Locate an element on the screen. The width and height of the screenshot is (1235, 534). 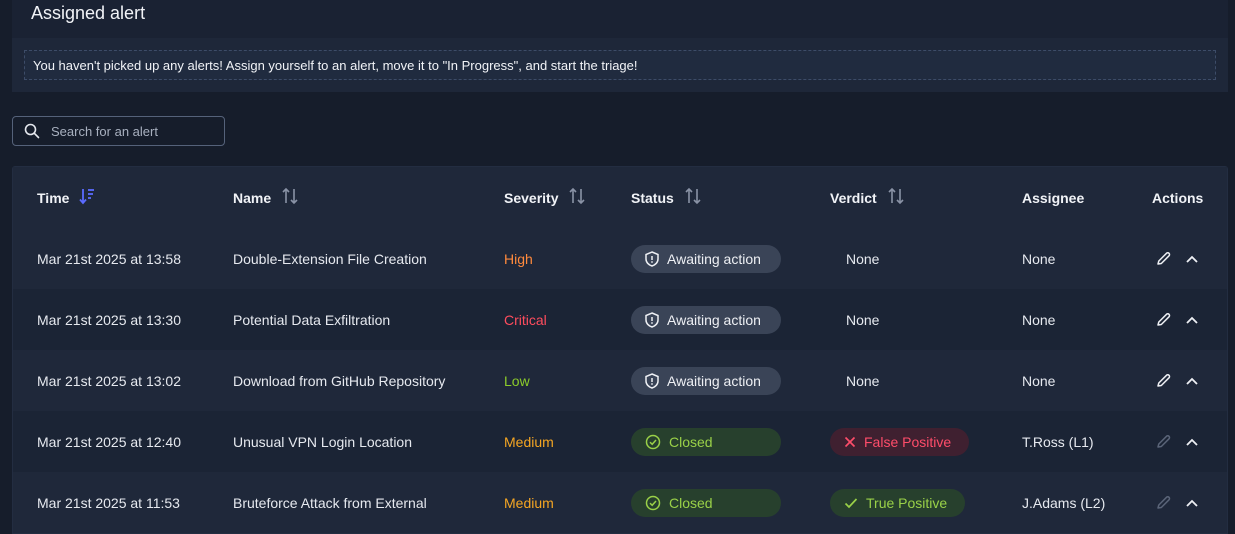
alert-time: Mar 21st 2025 at 13:30 is located at coordinates (109, 319).